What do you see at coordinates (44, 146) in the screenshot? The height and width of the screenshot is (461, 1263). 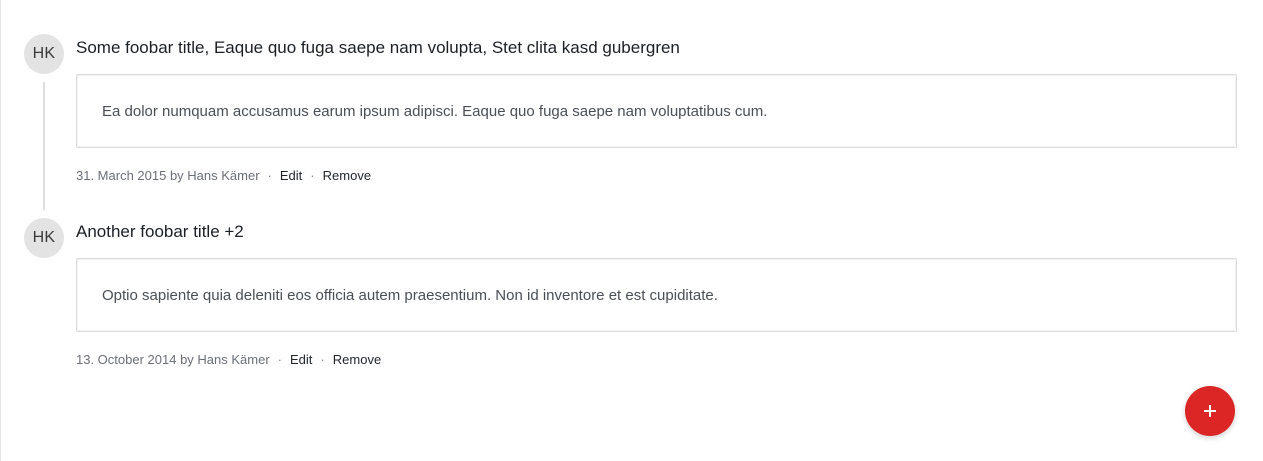 I see `timeline-connector` at bounding box center [44, 146].